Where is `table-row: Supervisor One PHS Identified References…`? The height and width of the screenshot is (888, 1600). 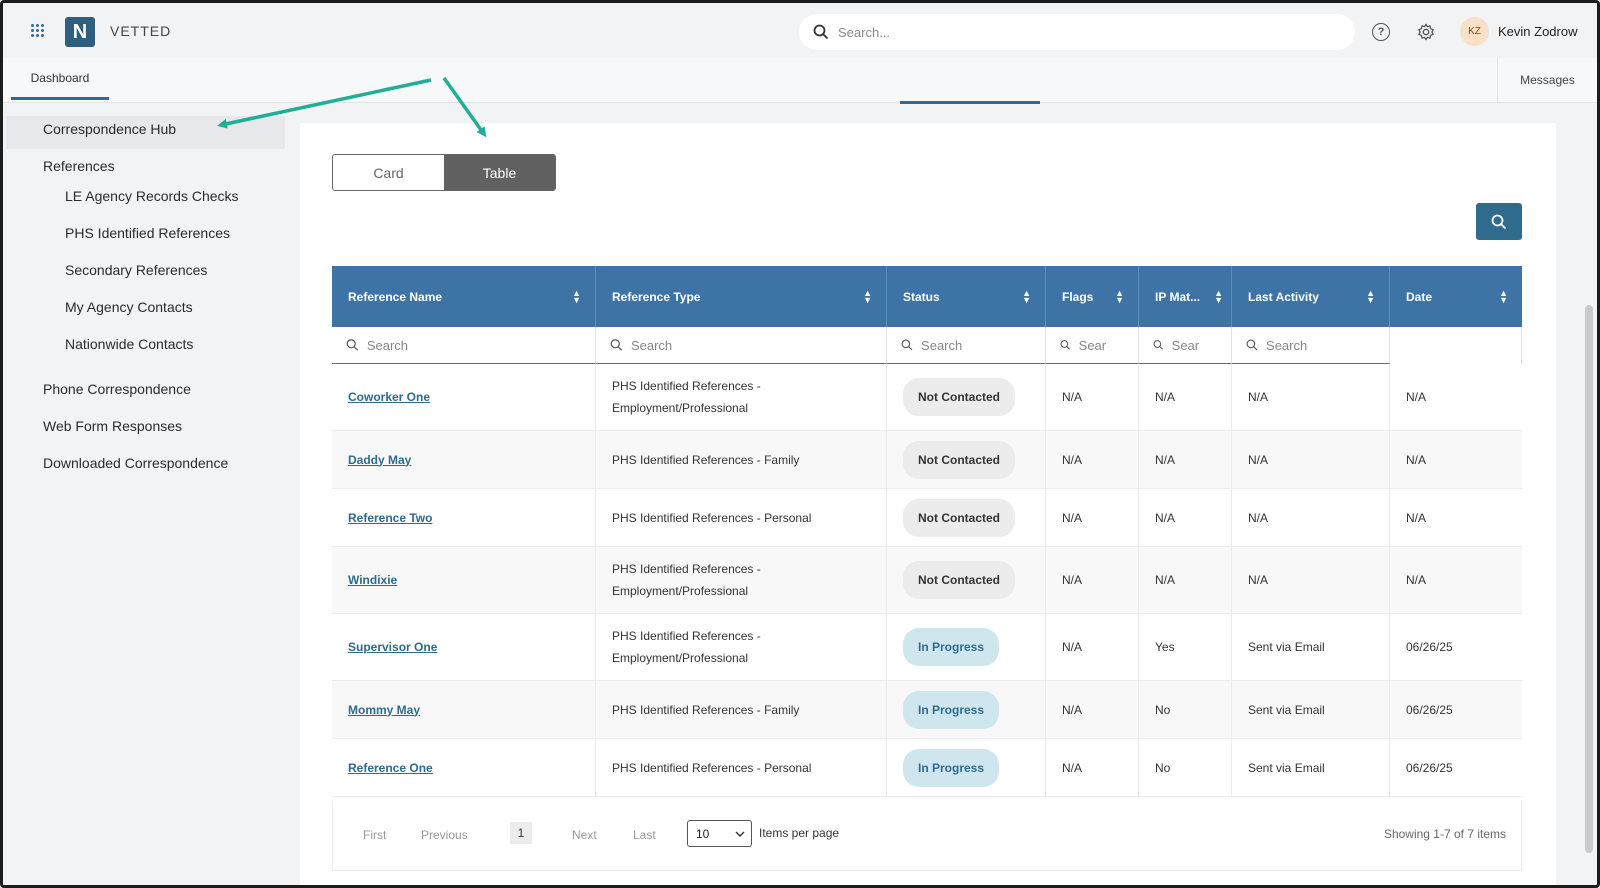 table-row: Supervisor One PHS Identified References… is located at coordinates (927, 647).